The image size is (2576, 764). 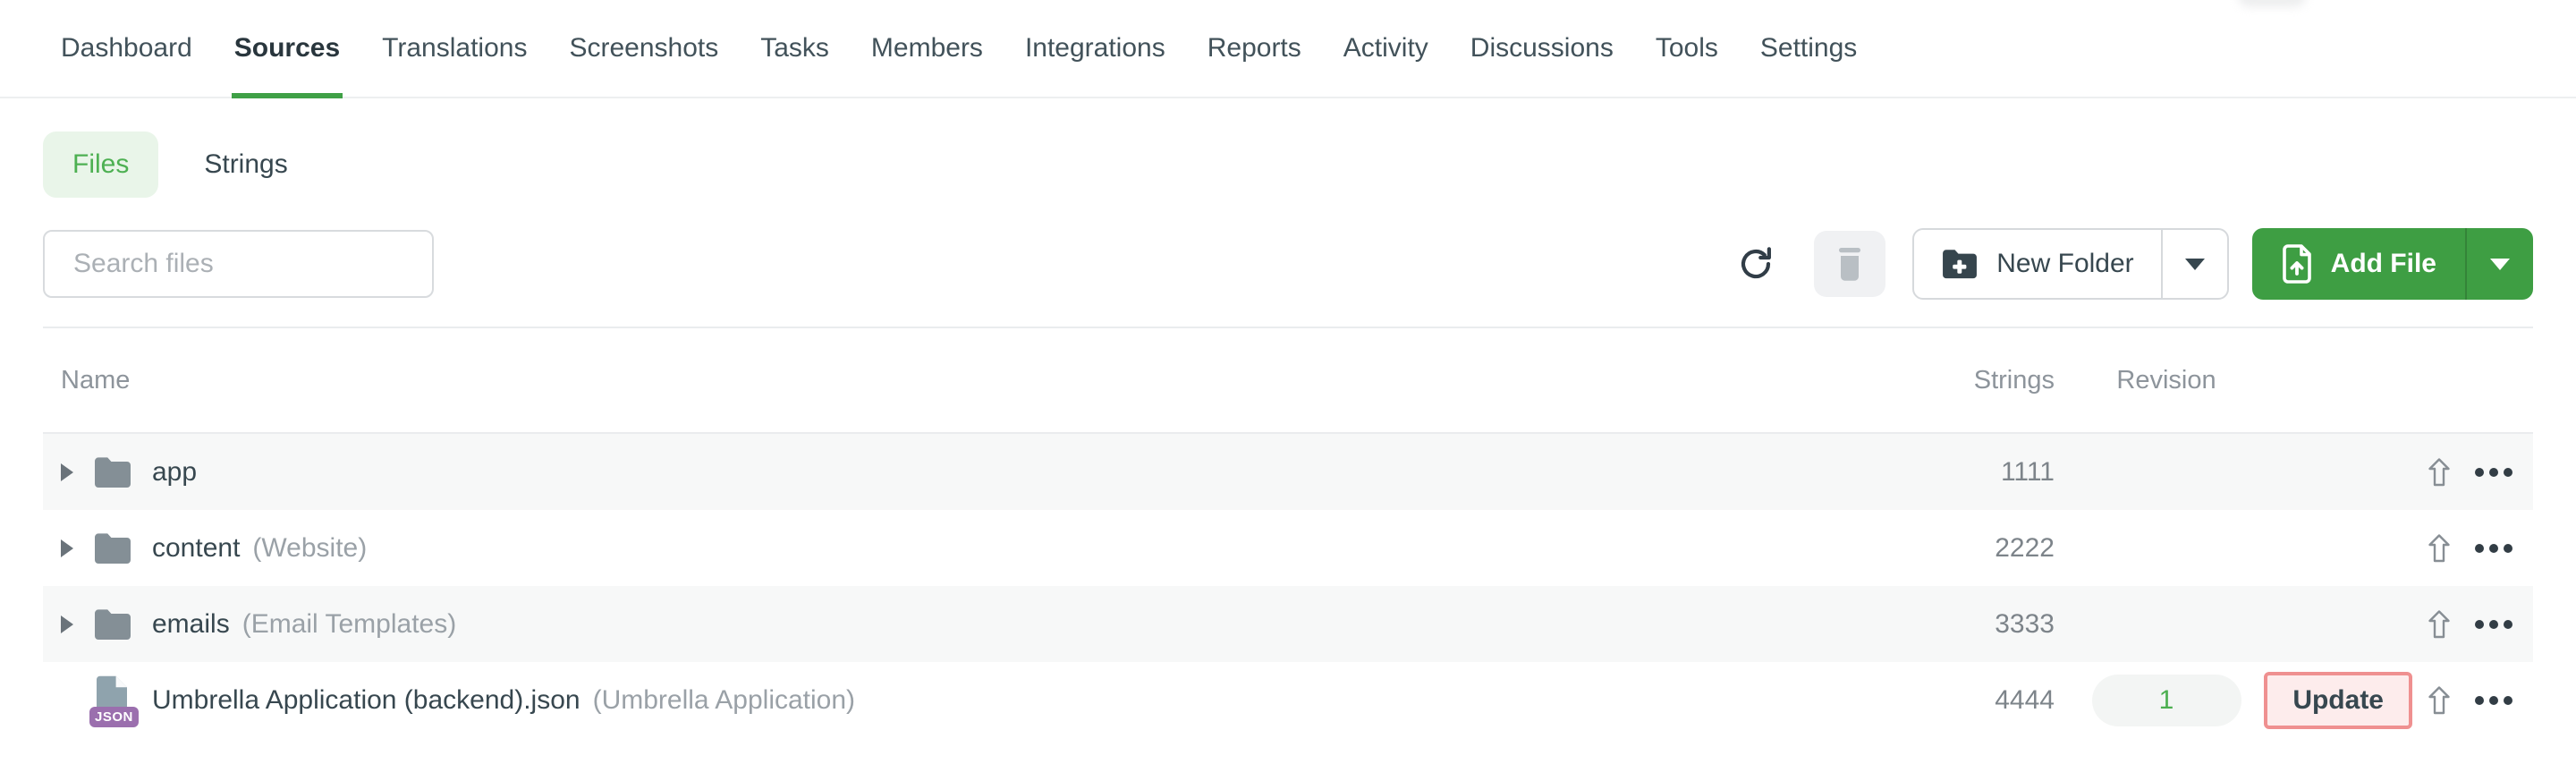 I want to click on update-cell: Update, so click(x=2334, y=700).